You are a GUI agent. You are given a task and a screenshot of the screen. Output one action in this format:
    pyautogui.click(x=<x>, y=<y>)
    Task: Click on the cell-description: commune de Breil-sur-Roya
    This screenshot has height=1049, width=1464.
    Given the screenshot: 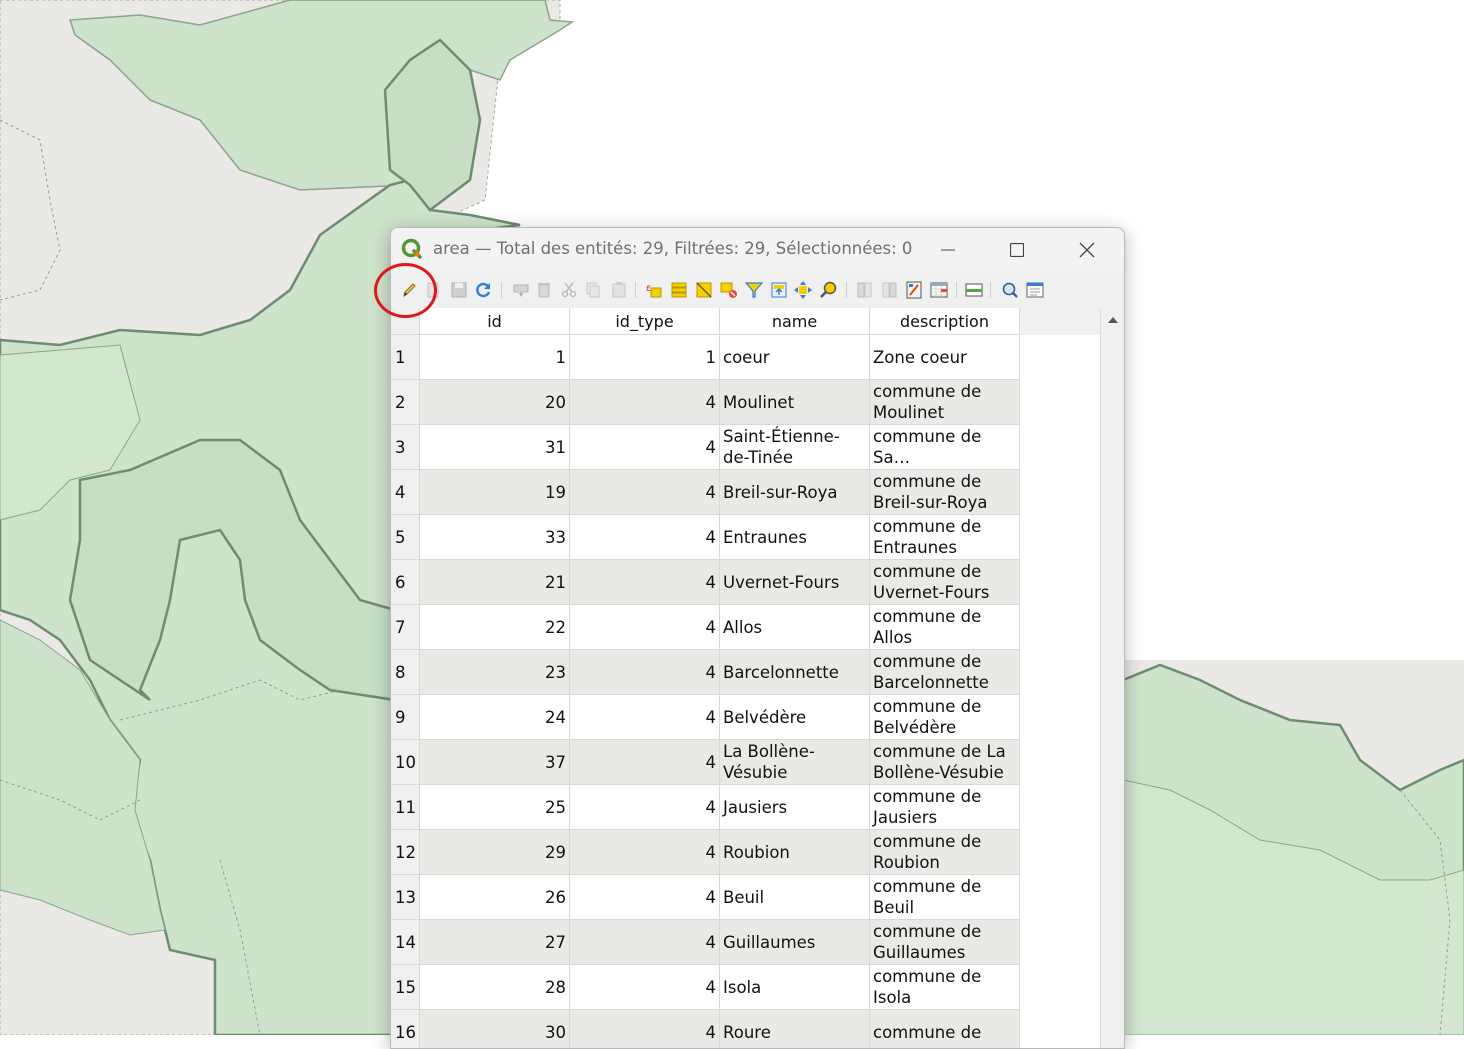 What is the action you would take?
    pyautogui.click(x=945, y=492)
    